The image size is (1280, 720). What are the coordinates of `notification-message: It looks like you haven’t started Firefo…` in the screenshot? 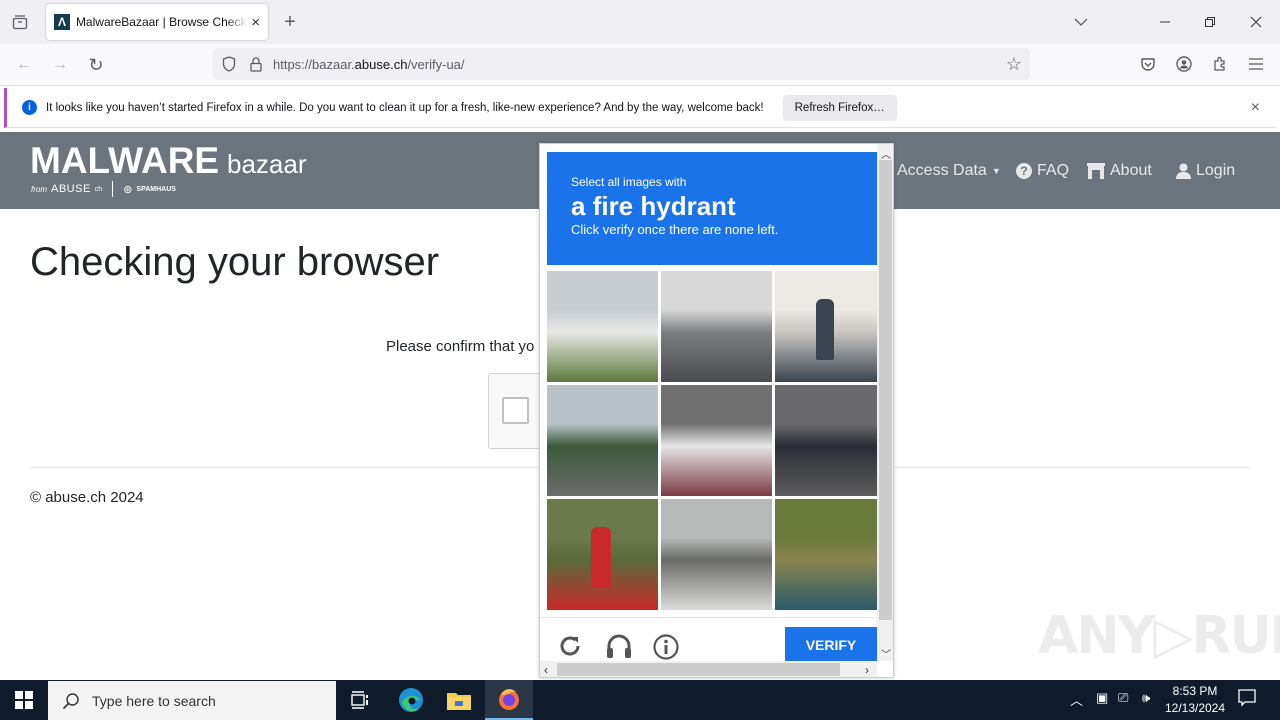 It's located at (405, 107).